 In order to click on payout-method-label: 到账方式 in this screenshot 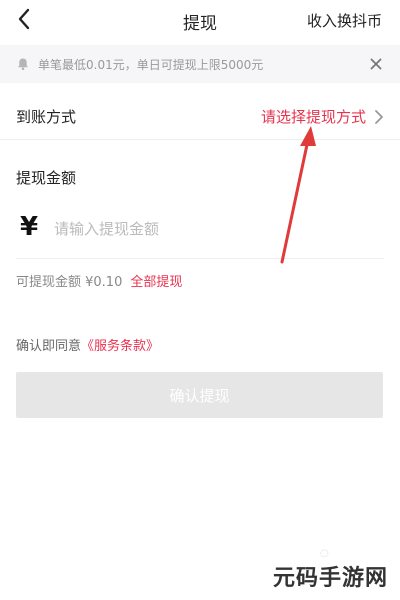, I will do `click(46, 117)`.